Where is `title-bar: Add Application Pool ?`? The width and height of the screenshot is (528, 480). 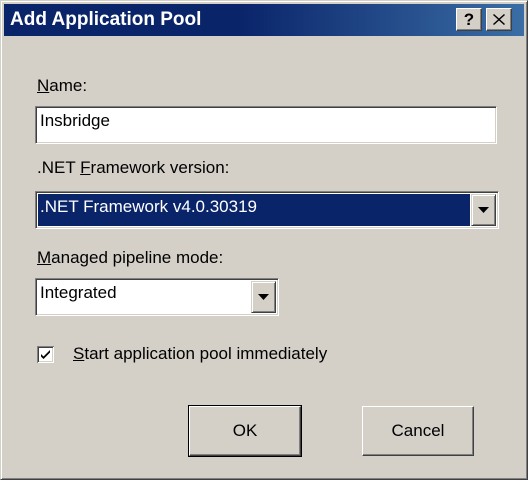 title-bar: Add Application Pool ? is located at coordinates (264, 20).